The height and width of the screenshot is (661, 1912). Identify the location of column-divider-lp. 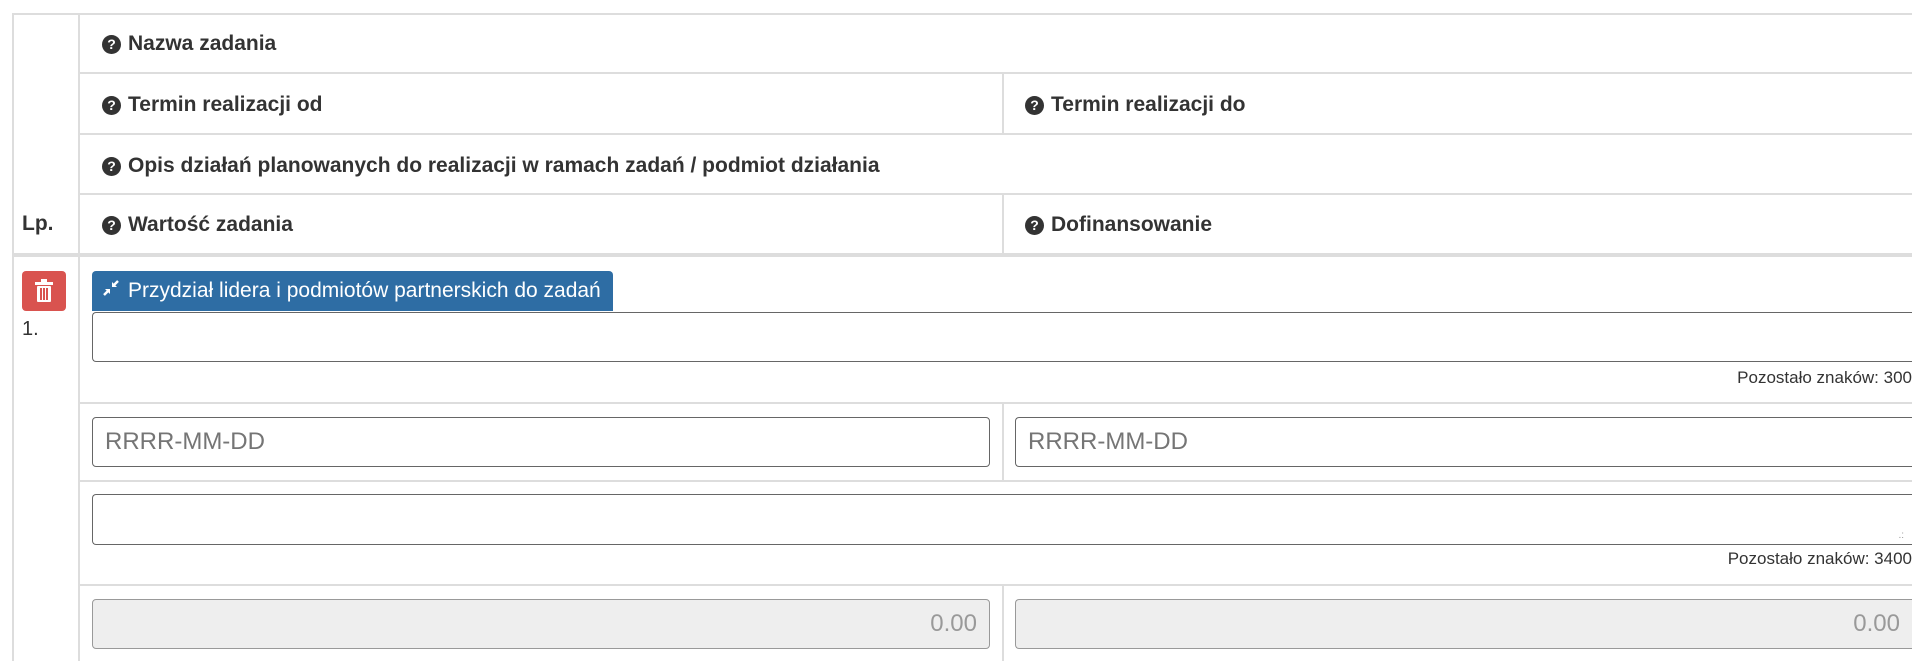
(79, 337).